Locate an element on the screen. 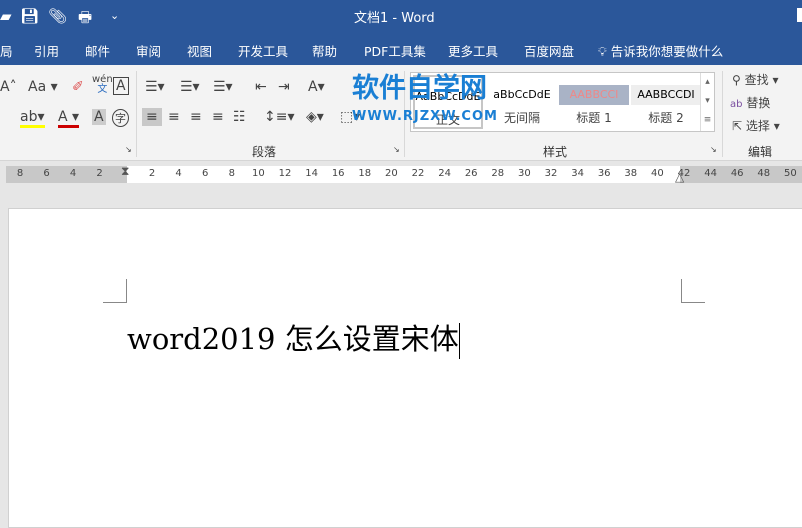 This screenshot has width=802, height=528. clear-format-icon: ✐ is located at coordinates (78, 87).